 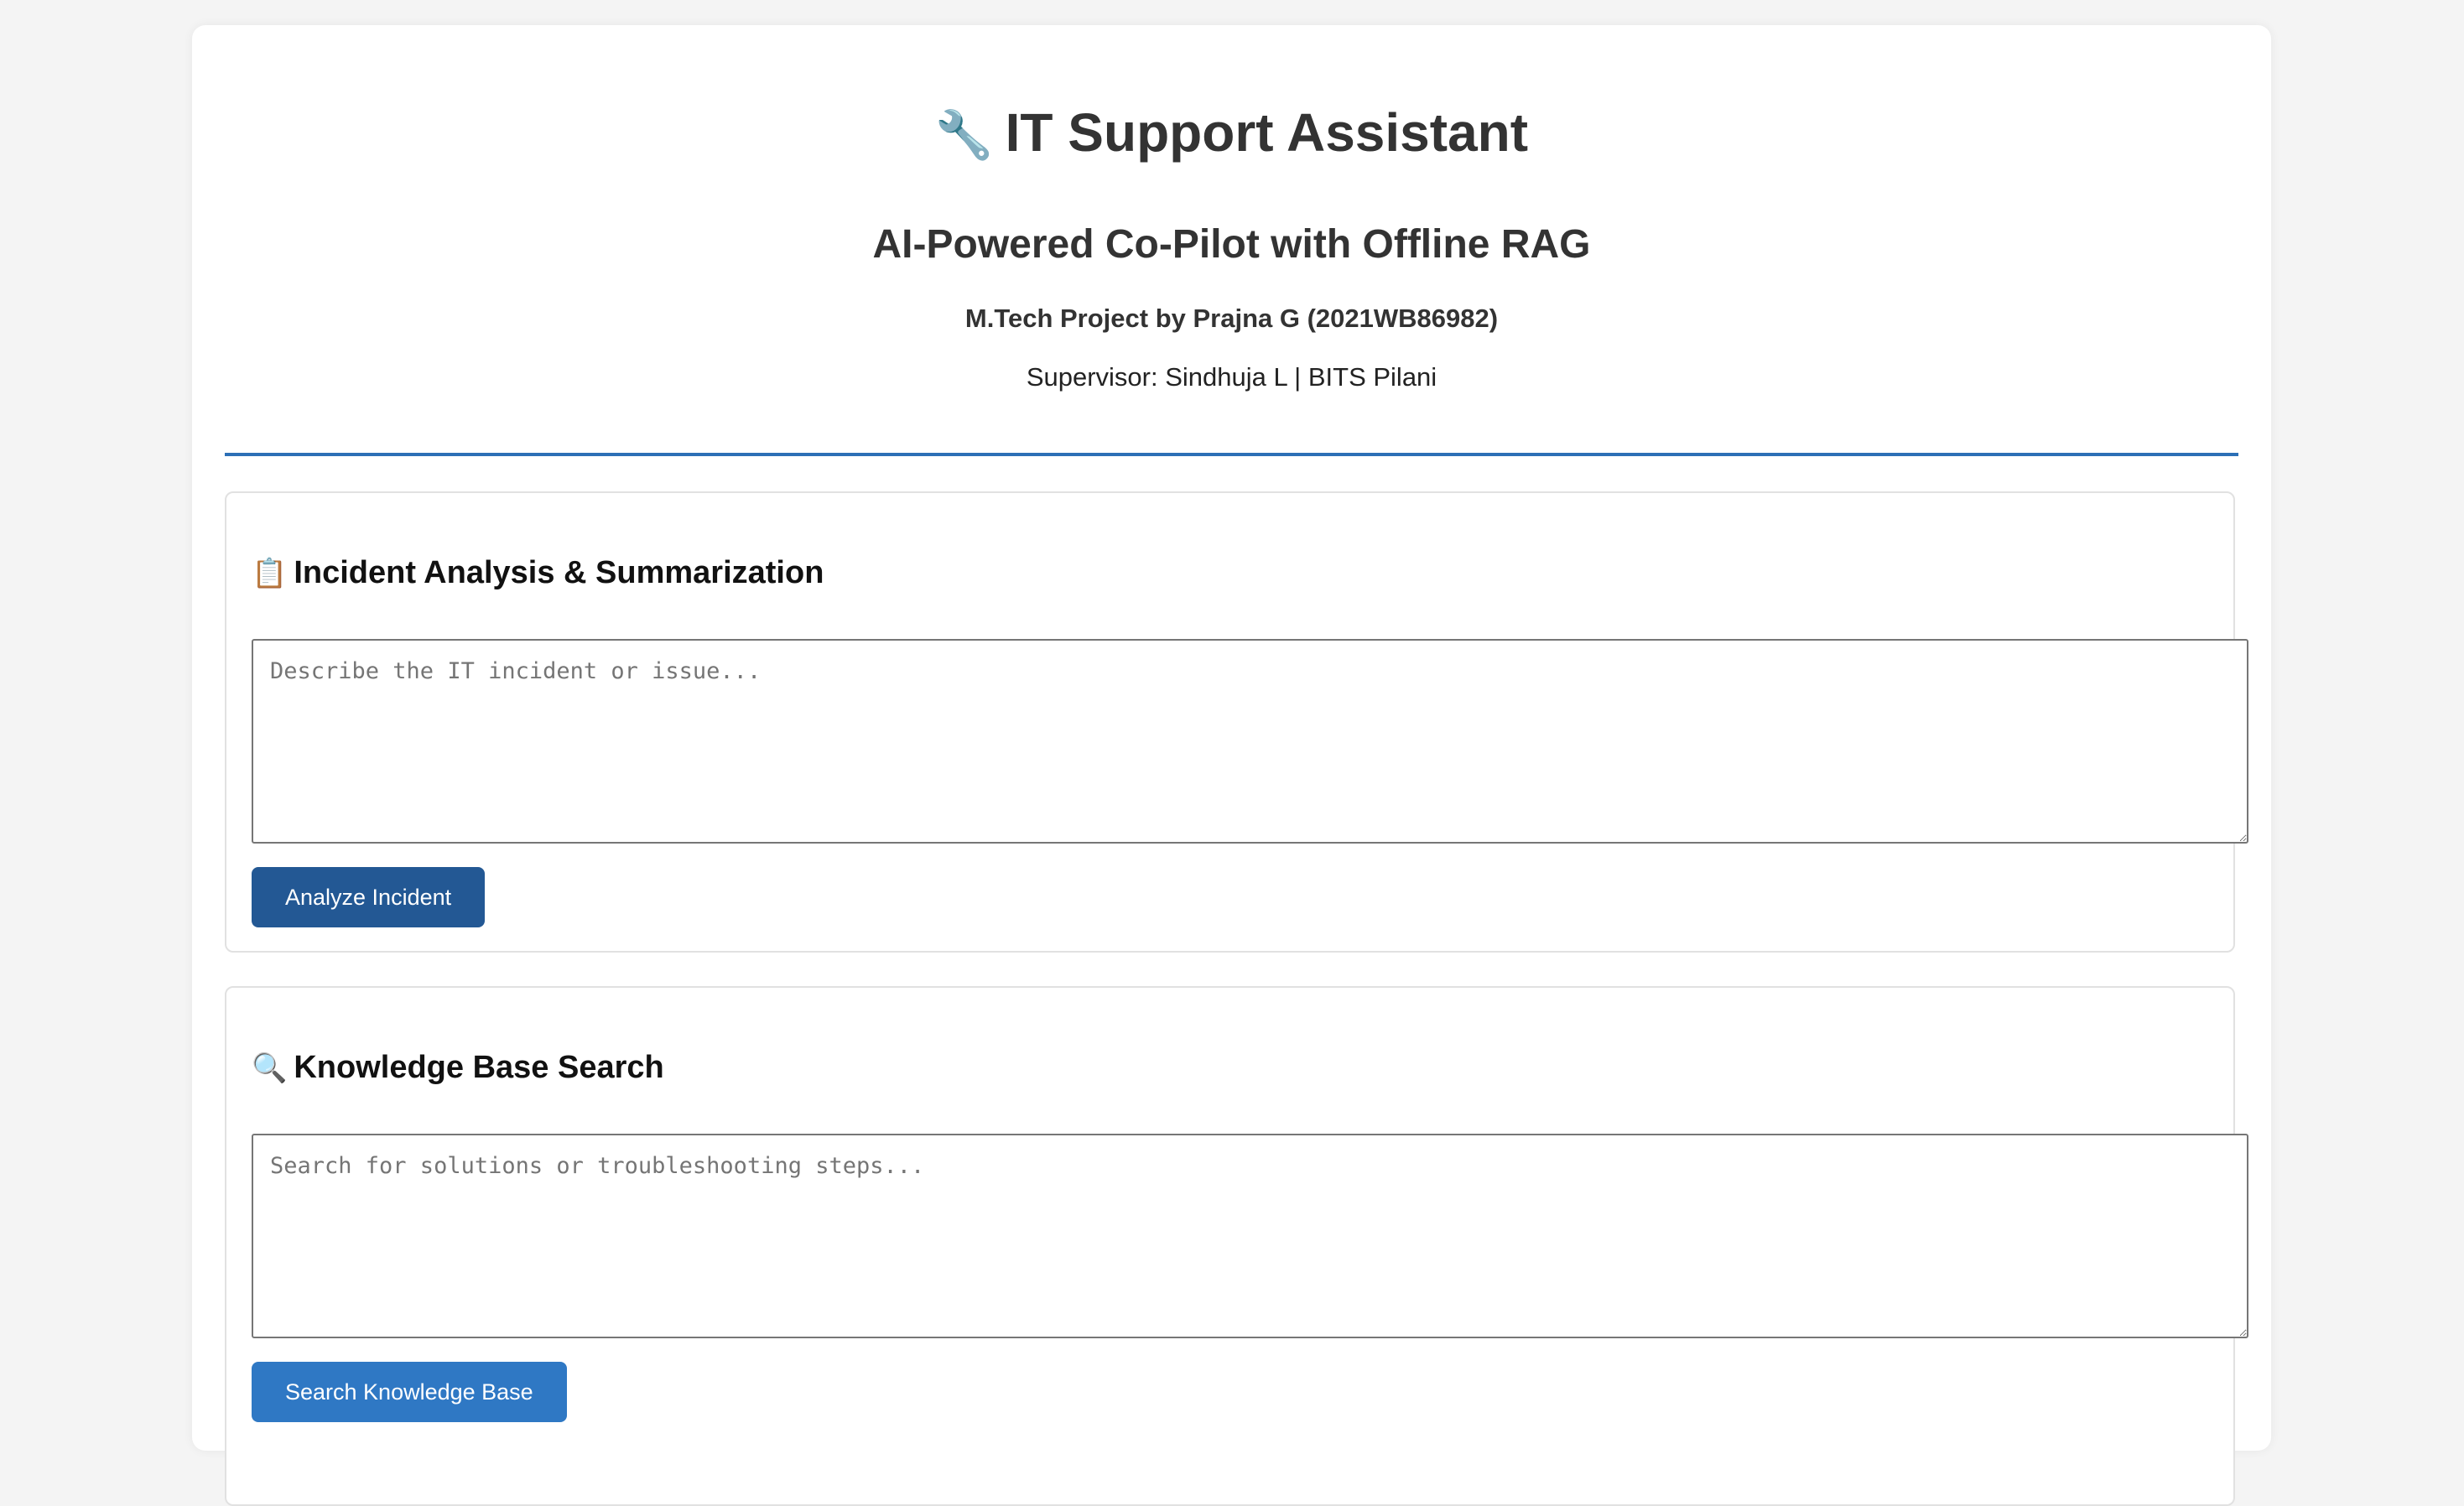 What do you see at coordinates (409, 1392) in the screenshot?
I see `search-knowledge-base-button: Search Knowledge Base` at bounding box center [409, 1392].